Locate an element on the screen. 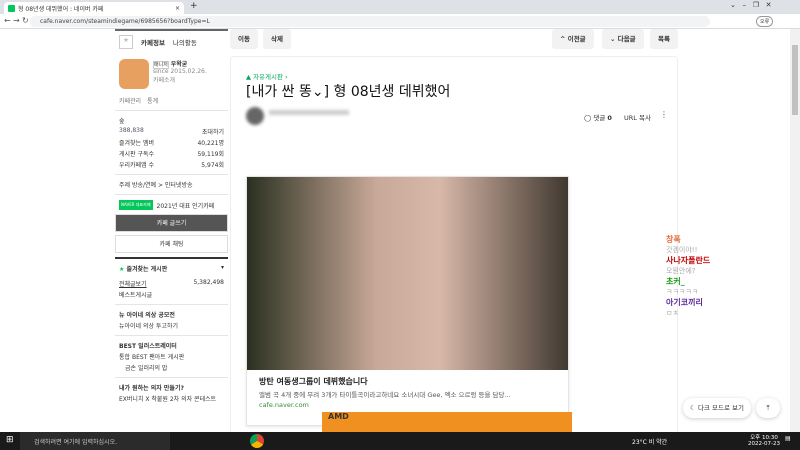  star-icon: ★ is located at coordinates (126, 42).